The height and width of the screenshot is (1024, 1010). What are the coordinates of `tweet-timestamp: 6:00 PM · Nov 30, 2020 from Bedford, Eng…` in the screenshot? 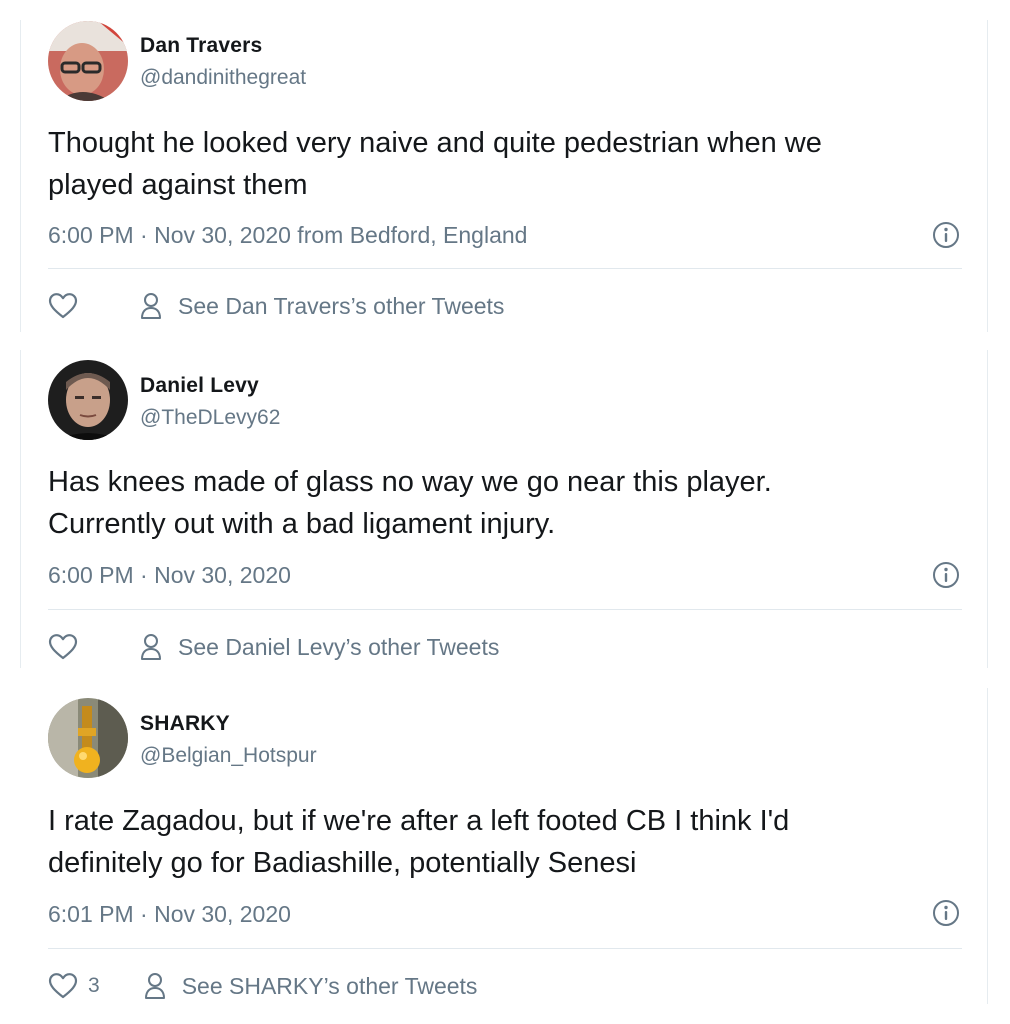 It's located at (287, 235).